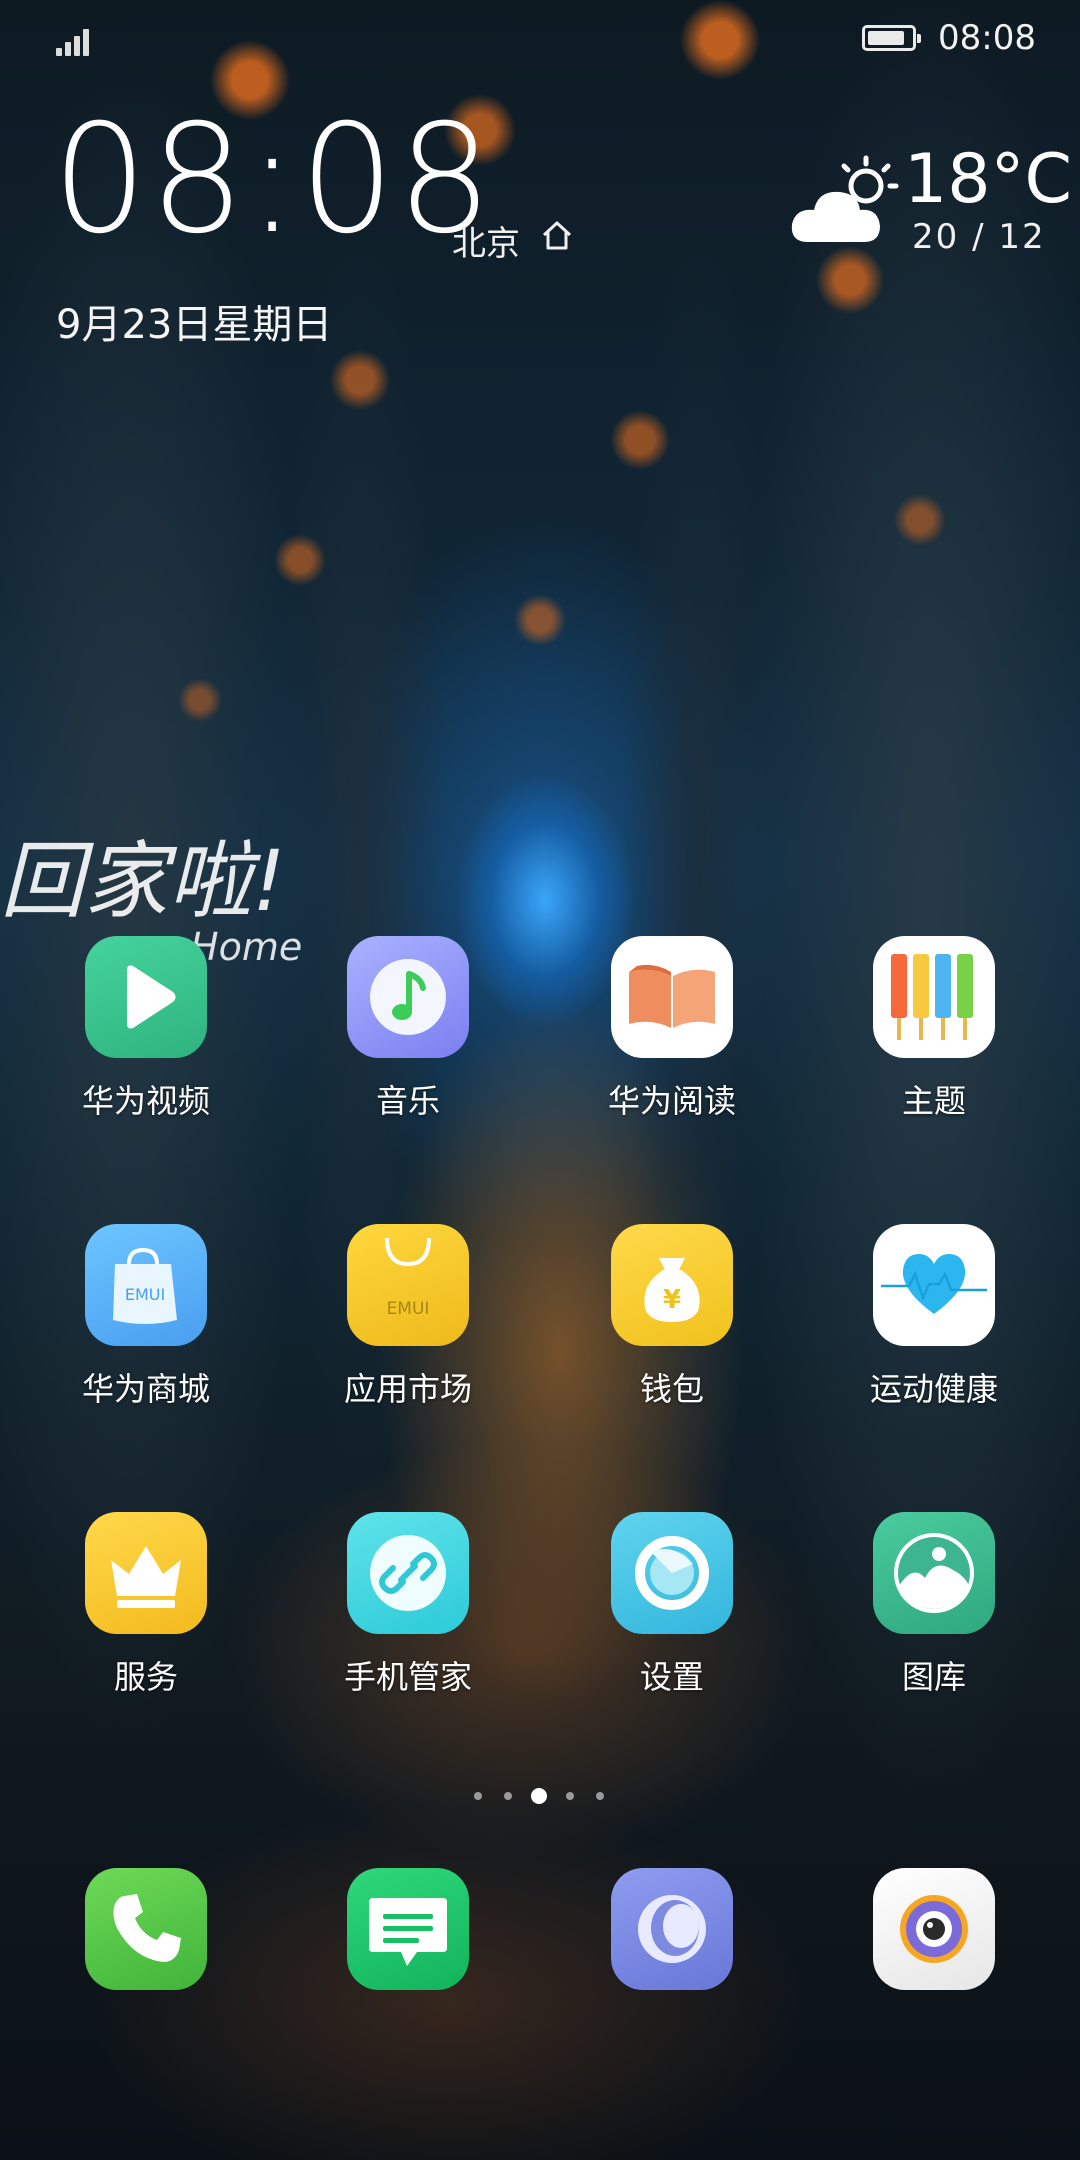 The image size is (1080, 2160). I want to click on app-huawei-store: EMUI 华为商城, so click(146, 1324).